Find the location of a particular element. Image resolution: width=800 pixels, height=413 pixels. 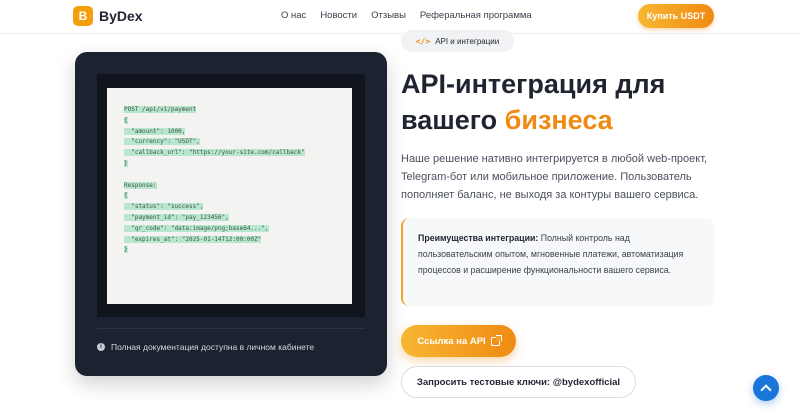

nav-item-referral: Реферальная программа is located at coordinates (476, 15).